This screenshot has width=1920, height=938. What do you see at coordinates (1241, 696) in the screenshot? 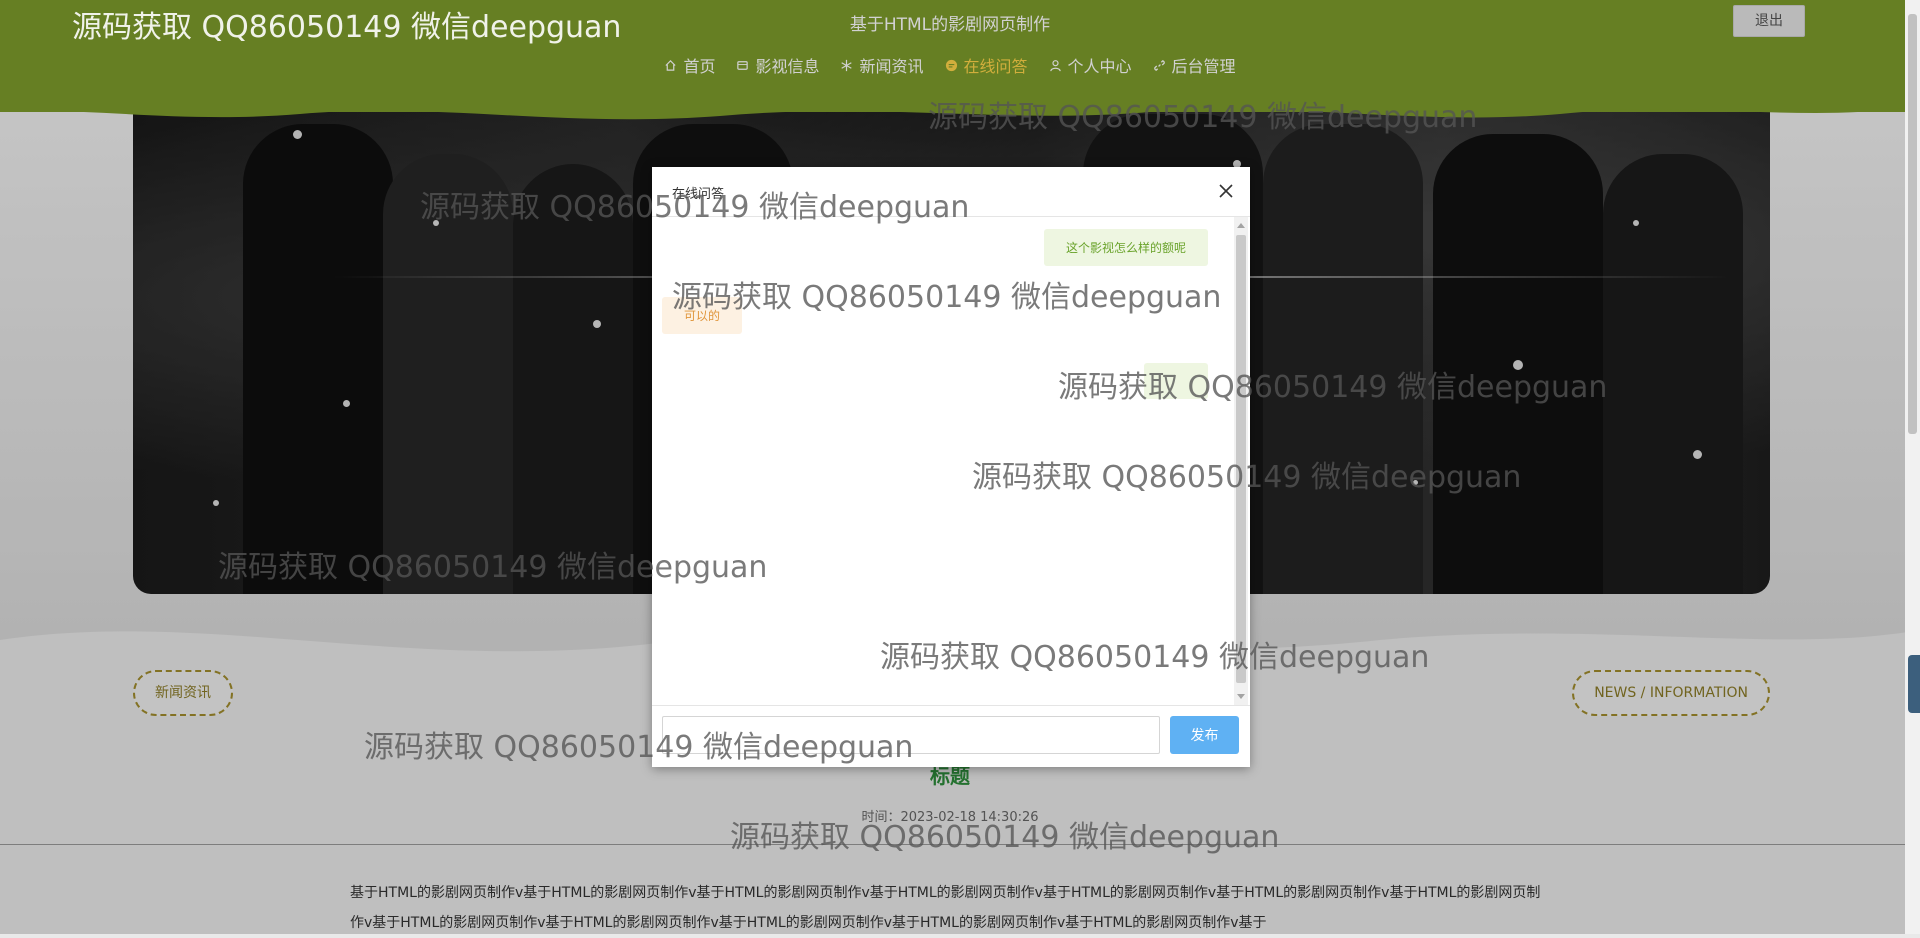
I see `scroll-down-arrow-icon` at bounding box center [1241, 696].